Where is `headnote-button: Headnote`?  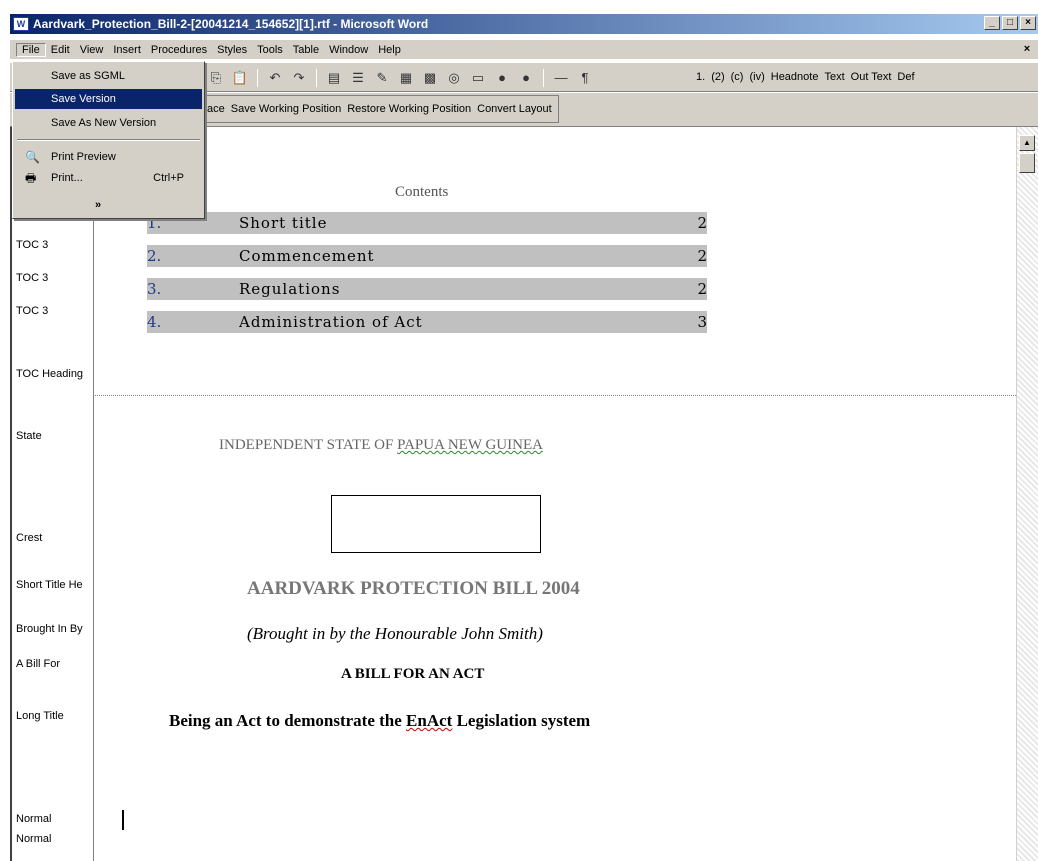 headnote-button: Headnote is located at coordinates (795, 77).